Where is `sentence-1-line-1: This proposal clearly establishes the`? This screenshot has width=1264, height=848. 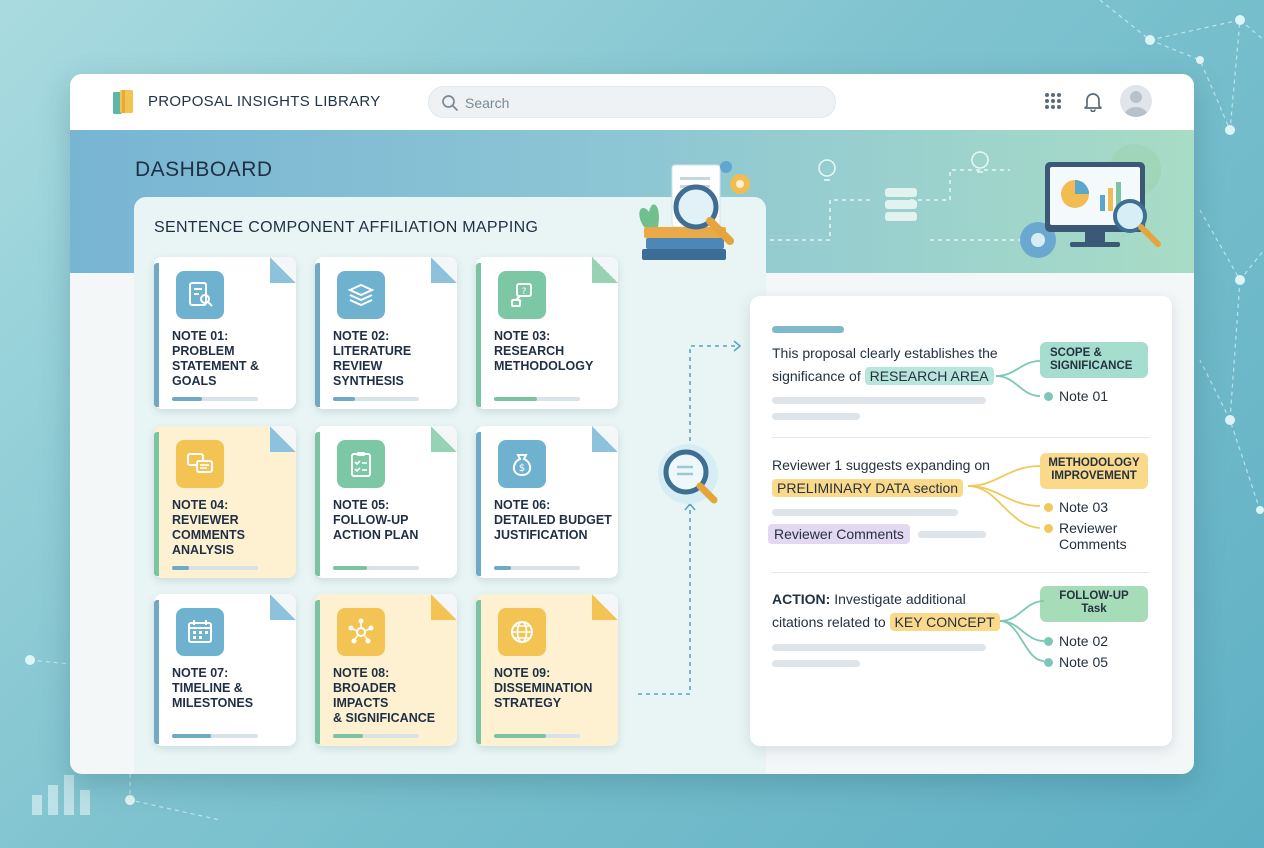 sentence-1-line-1: This proposal clearly establishes the is located at coordinates (885, 353).